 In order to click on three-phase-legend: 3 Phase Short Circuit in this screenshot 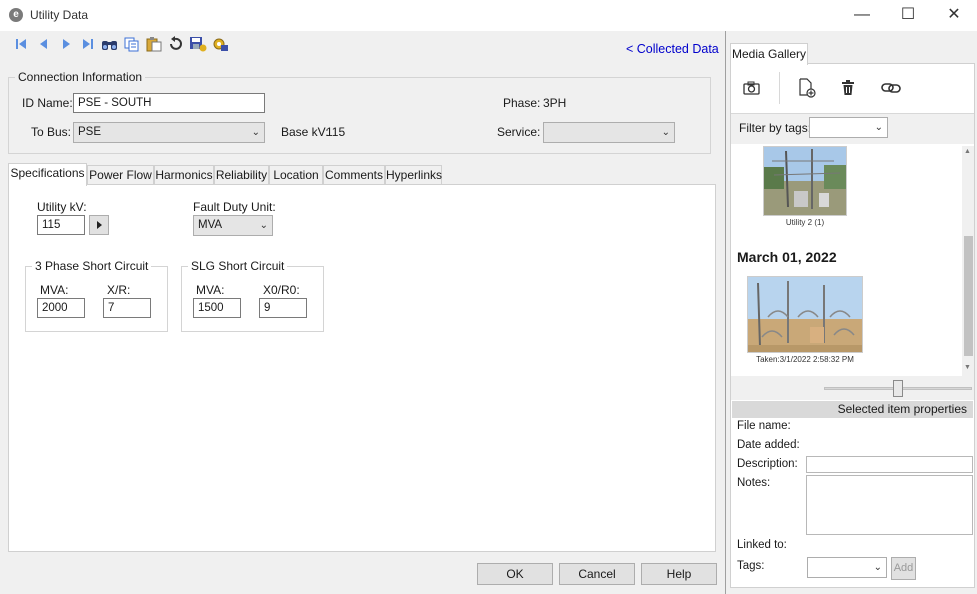, I will do `click(92, 266)`.